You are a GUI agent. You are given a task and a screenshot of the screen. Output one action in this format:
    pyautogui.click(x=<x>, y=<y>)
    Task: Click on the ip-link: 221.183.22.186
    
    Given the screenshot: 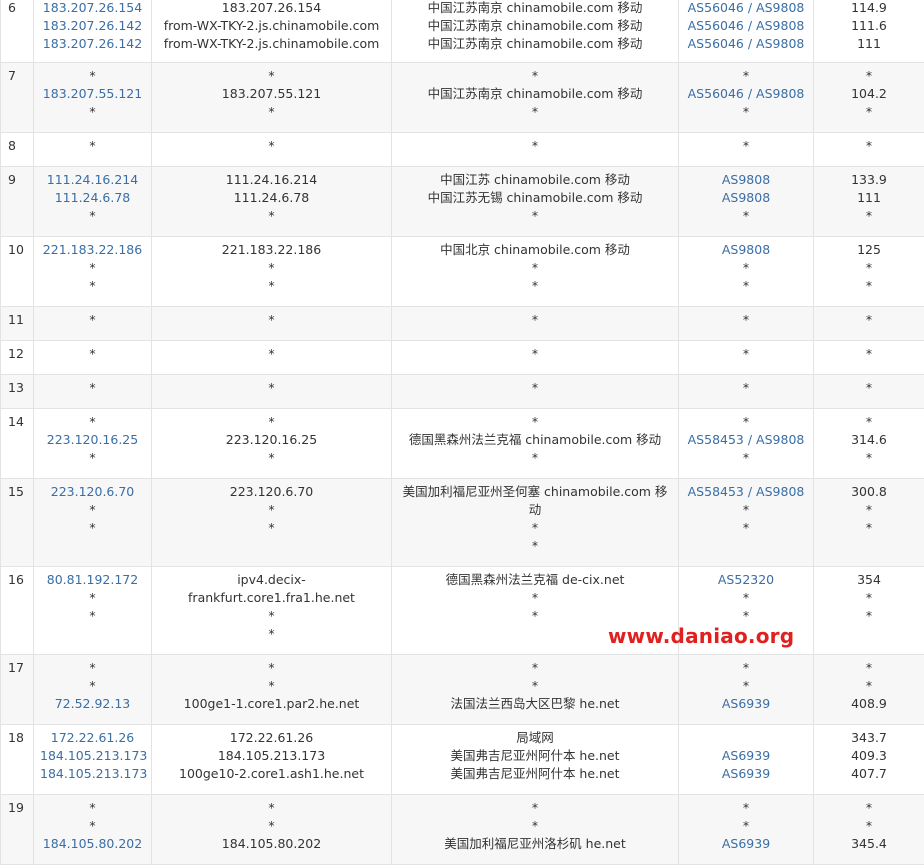 What is the action you would take?
    pyautogui.click(x=92, y=250)
    